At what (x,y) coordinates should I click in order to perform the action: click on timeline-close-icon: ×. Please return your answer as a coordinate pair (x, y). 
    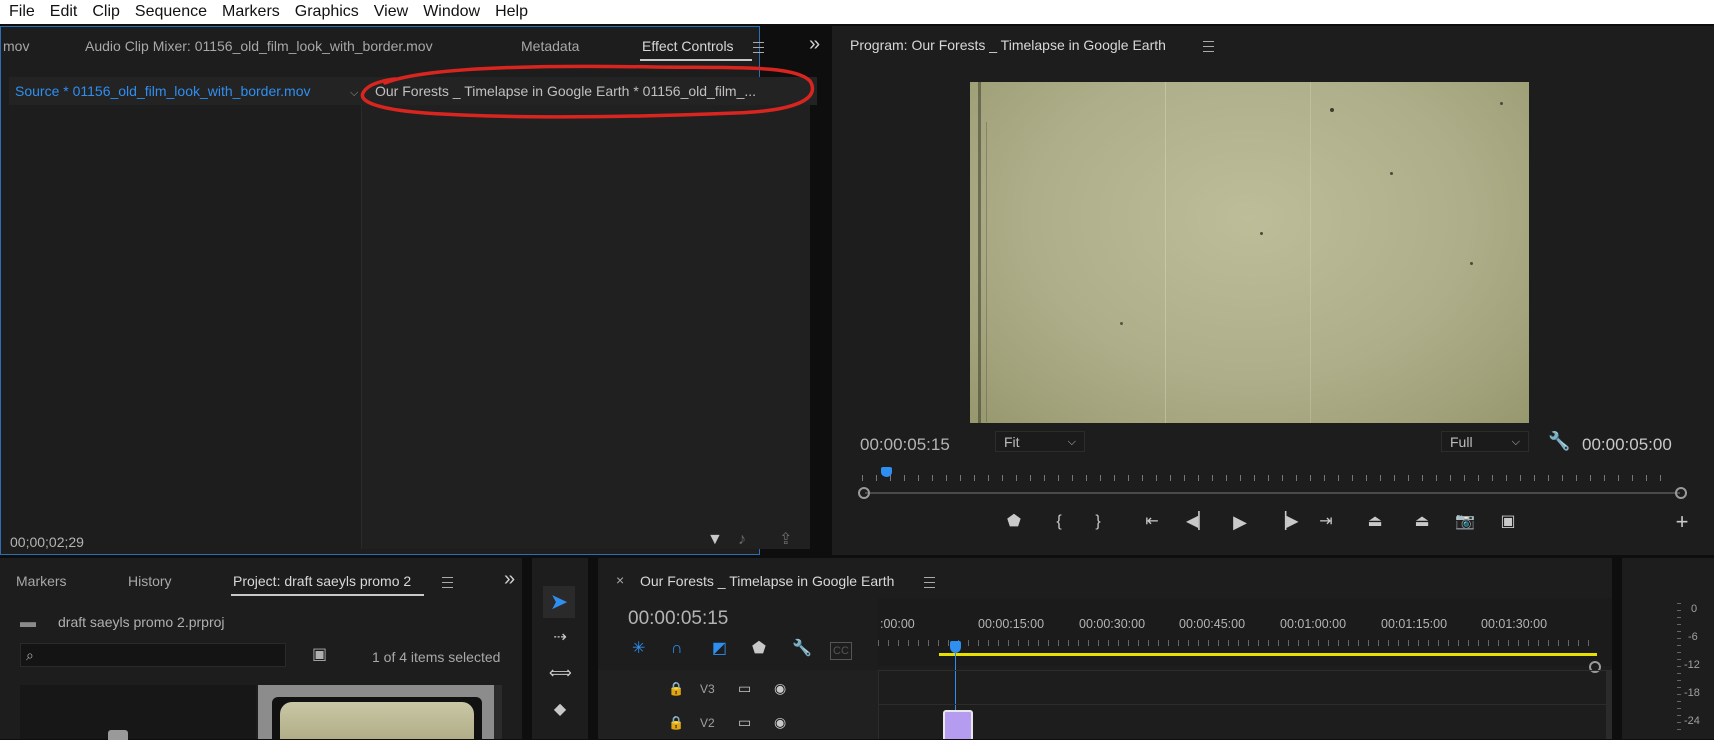
    Looking at the image, I should click on (620, 580).